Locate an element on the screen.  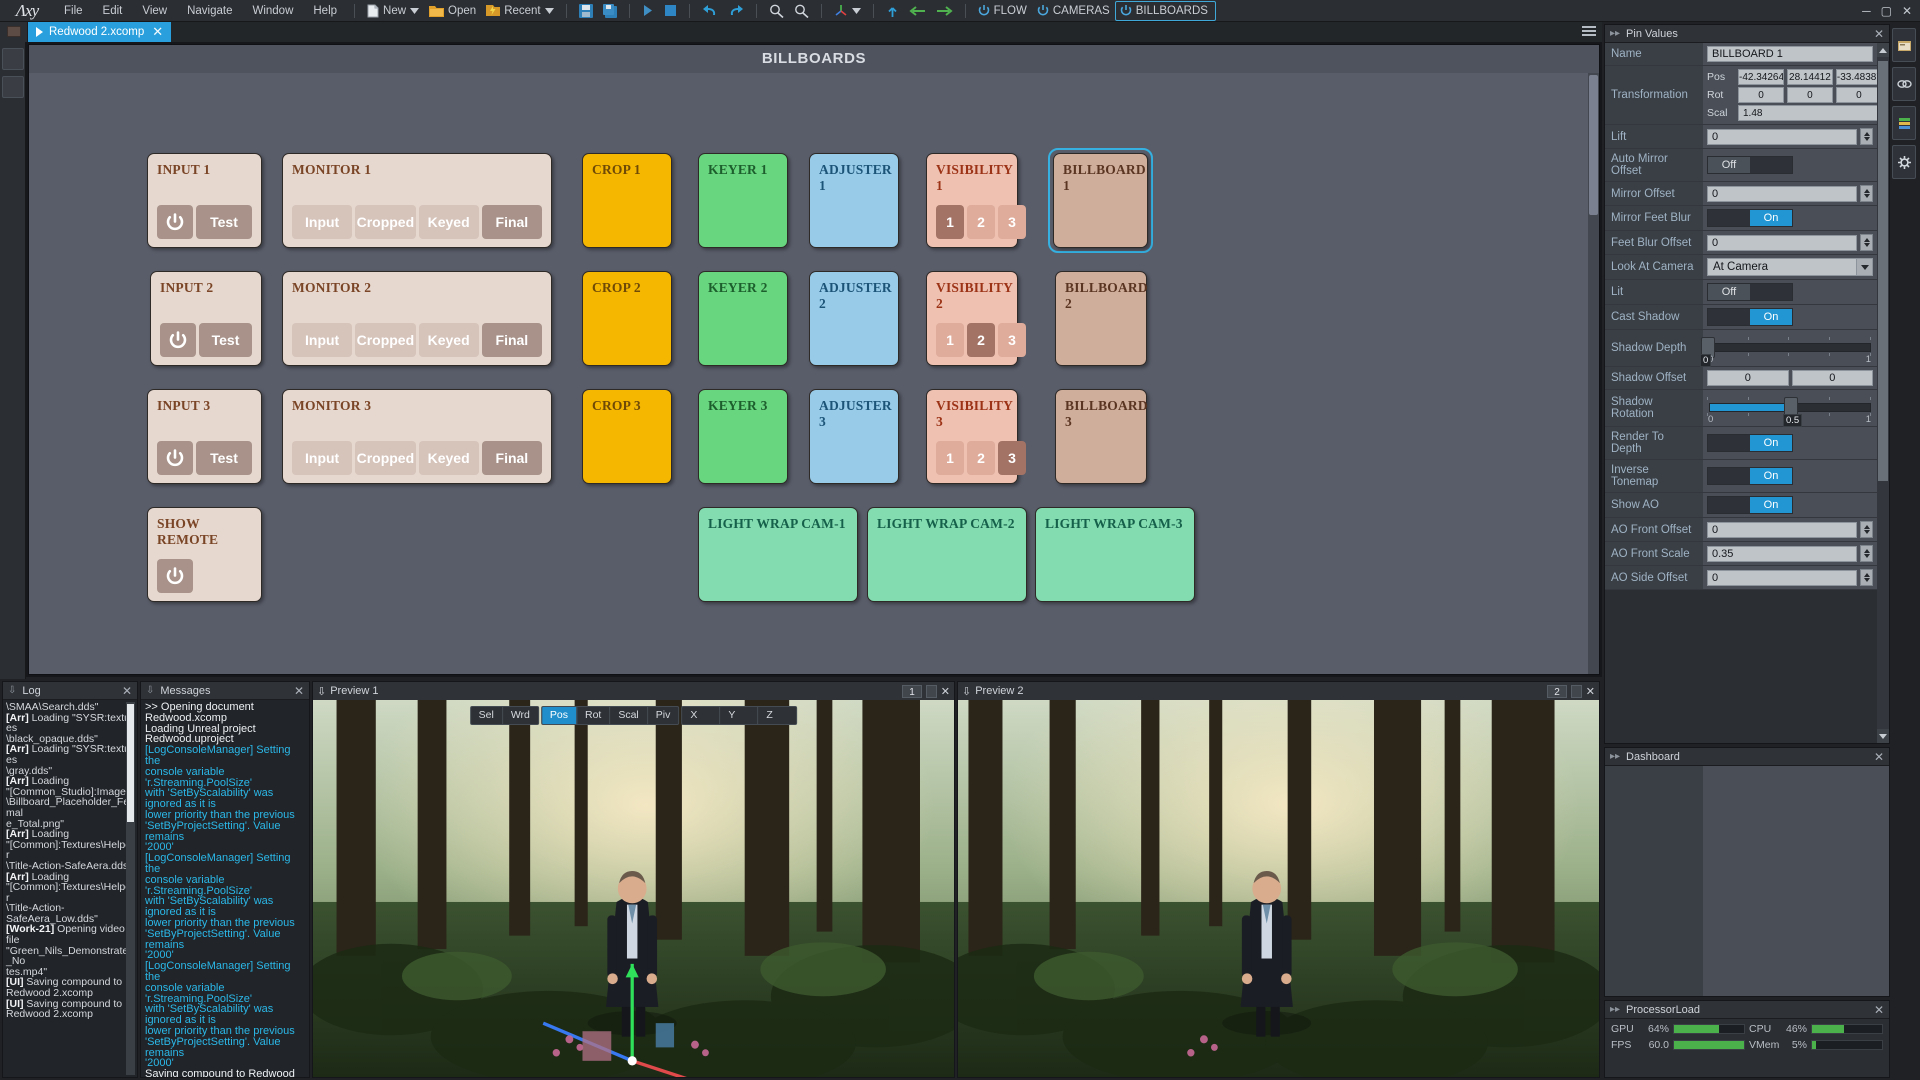
widget-crop-2: CROP 2 is located at coordinates (627, 318).